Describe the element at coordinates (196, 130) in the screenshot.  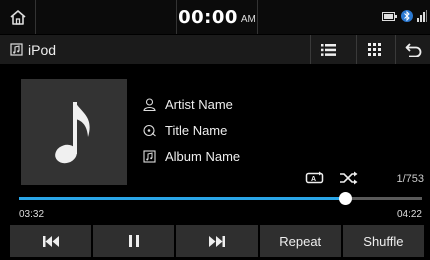
I see `title-name: Title Name` at that location.